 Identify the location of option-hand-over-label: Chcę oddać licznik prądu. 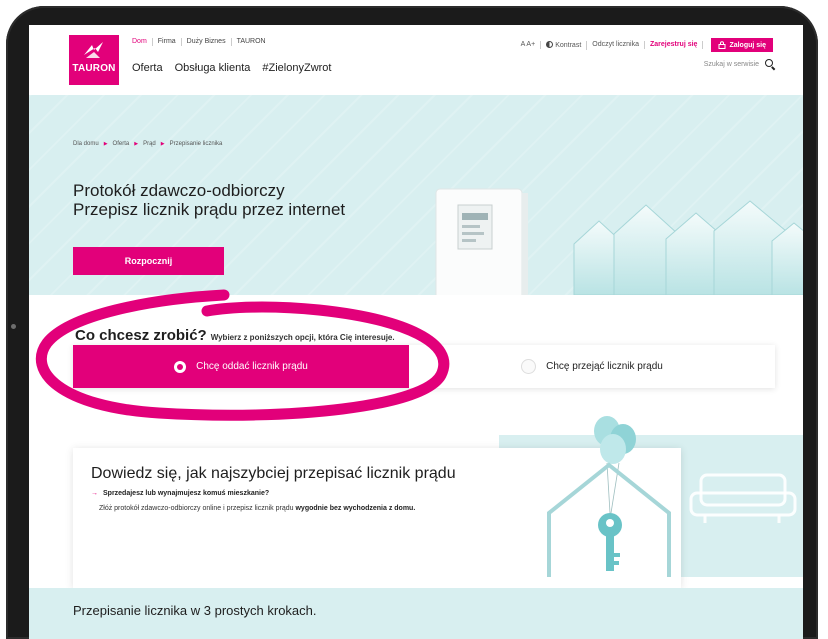
(252, 366).